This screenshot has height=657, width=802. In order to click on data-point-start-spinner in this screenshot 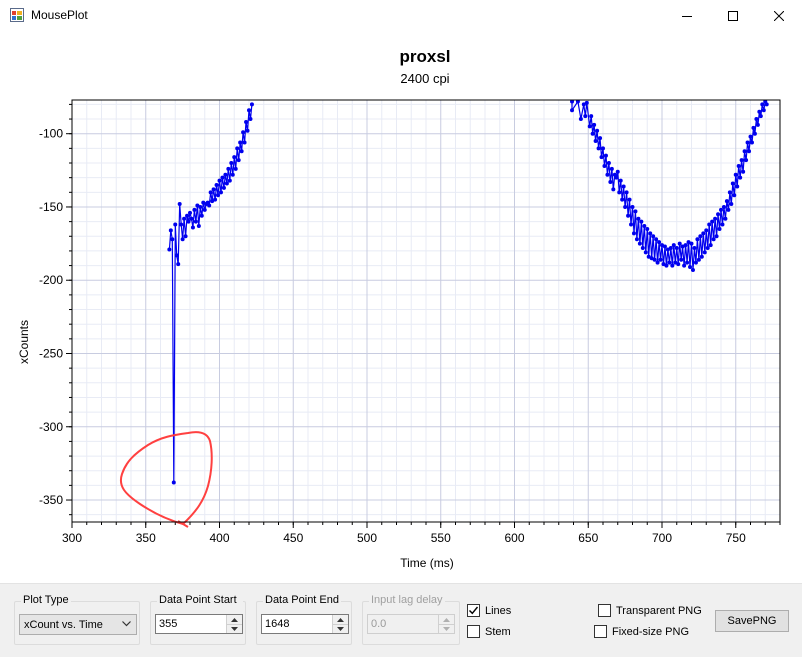, I will do `click(234, 624)`.